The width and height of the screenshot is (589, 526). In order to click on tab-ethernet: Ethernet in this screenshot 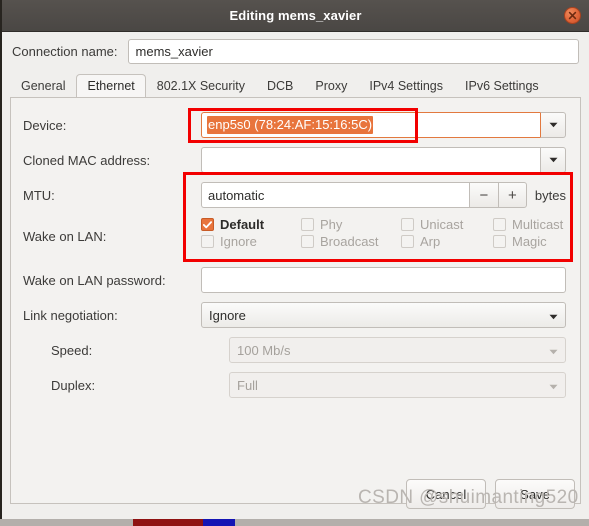, I will do `click(111, 86)`.